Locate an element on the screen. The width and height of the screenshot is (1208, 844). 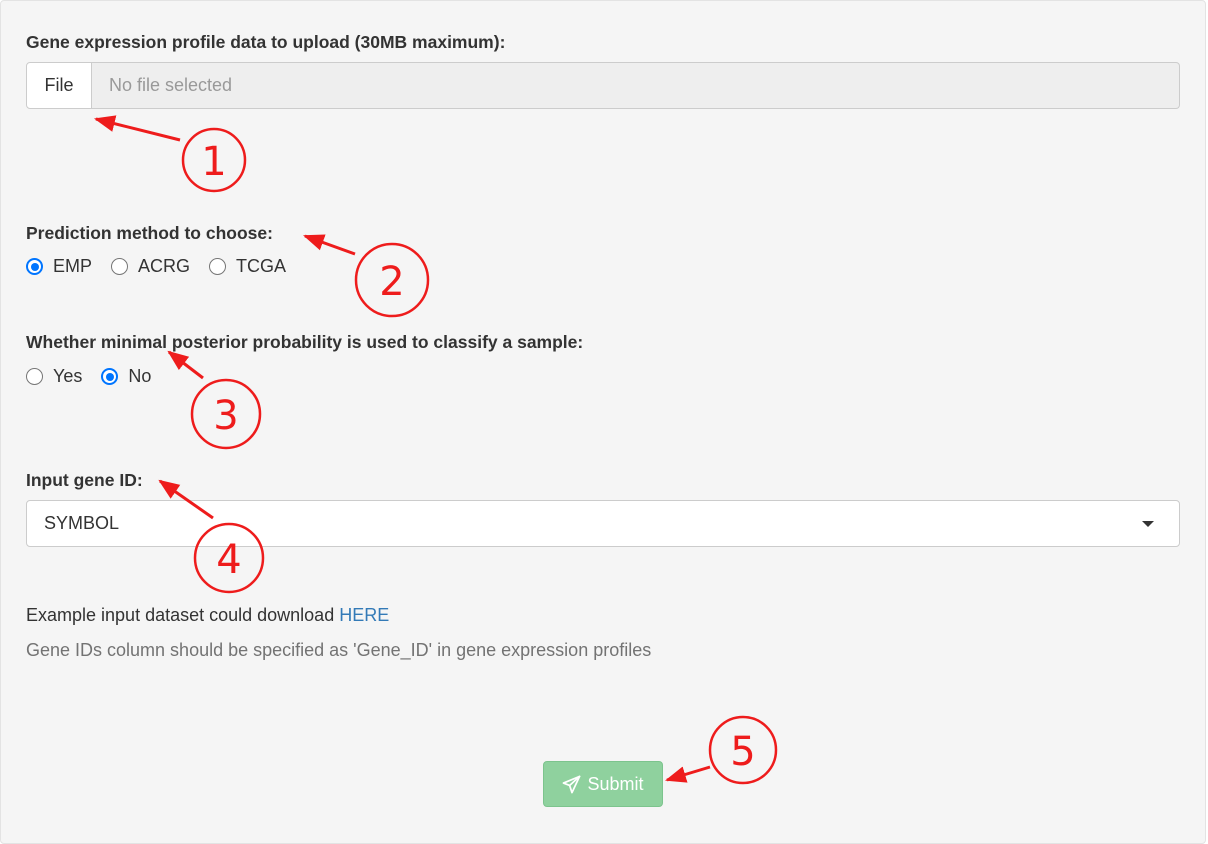
submit-label: Submit is located at coordinates (615, 783).